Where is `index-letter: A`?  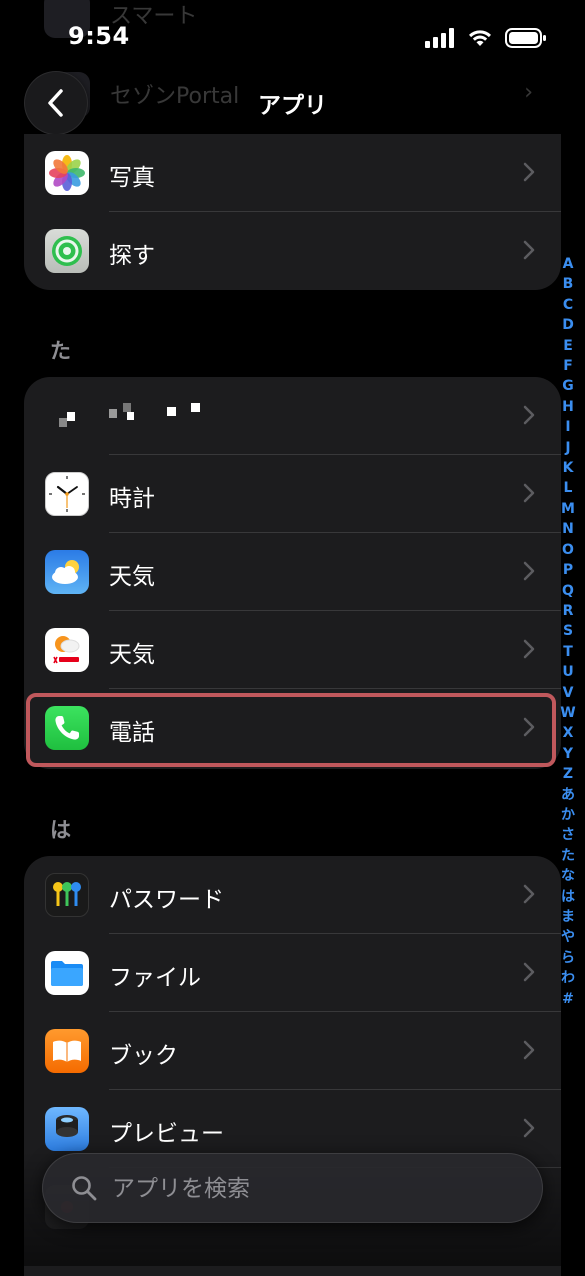
index-letter: A is located at coordinates (568, 264).